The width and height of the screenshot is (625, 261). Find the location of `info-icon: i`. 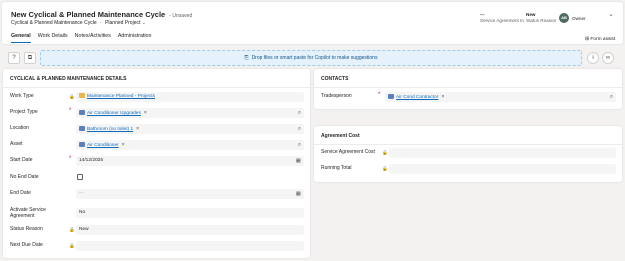

info-icon: i is located at coordinates (593, 58).